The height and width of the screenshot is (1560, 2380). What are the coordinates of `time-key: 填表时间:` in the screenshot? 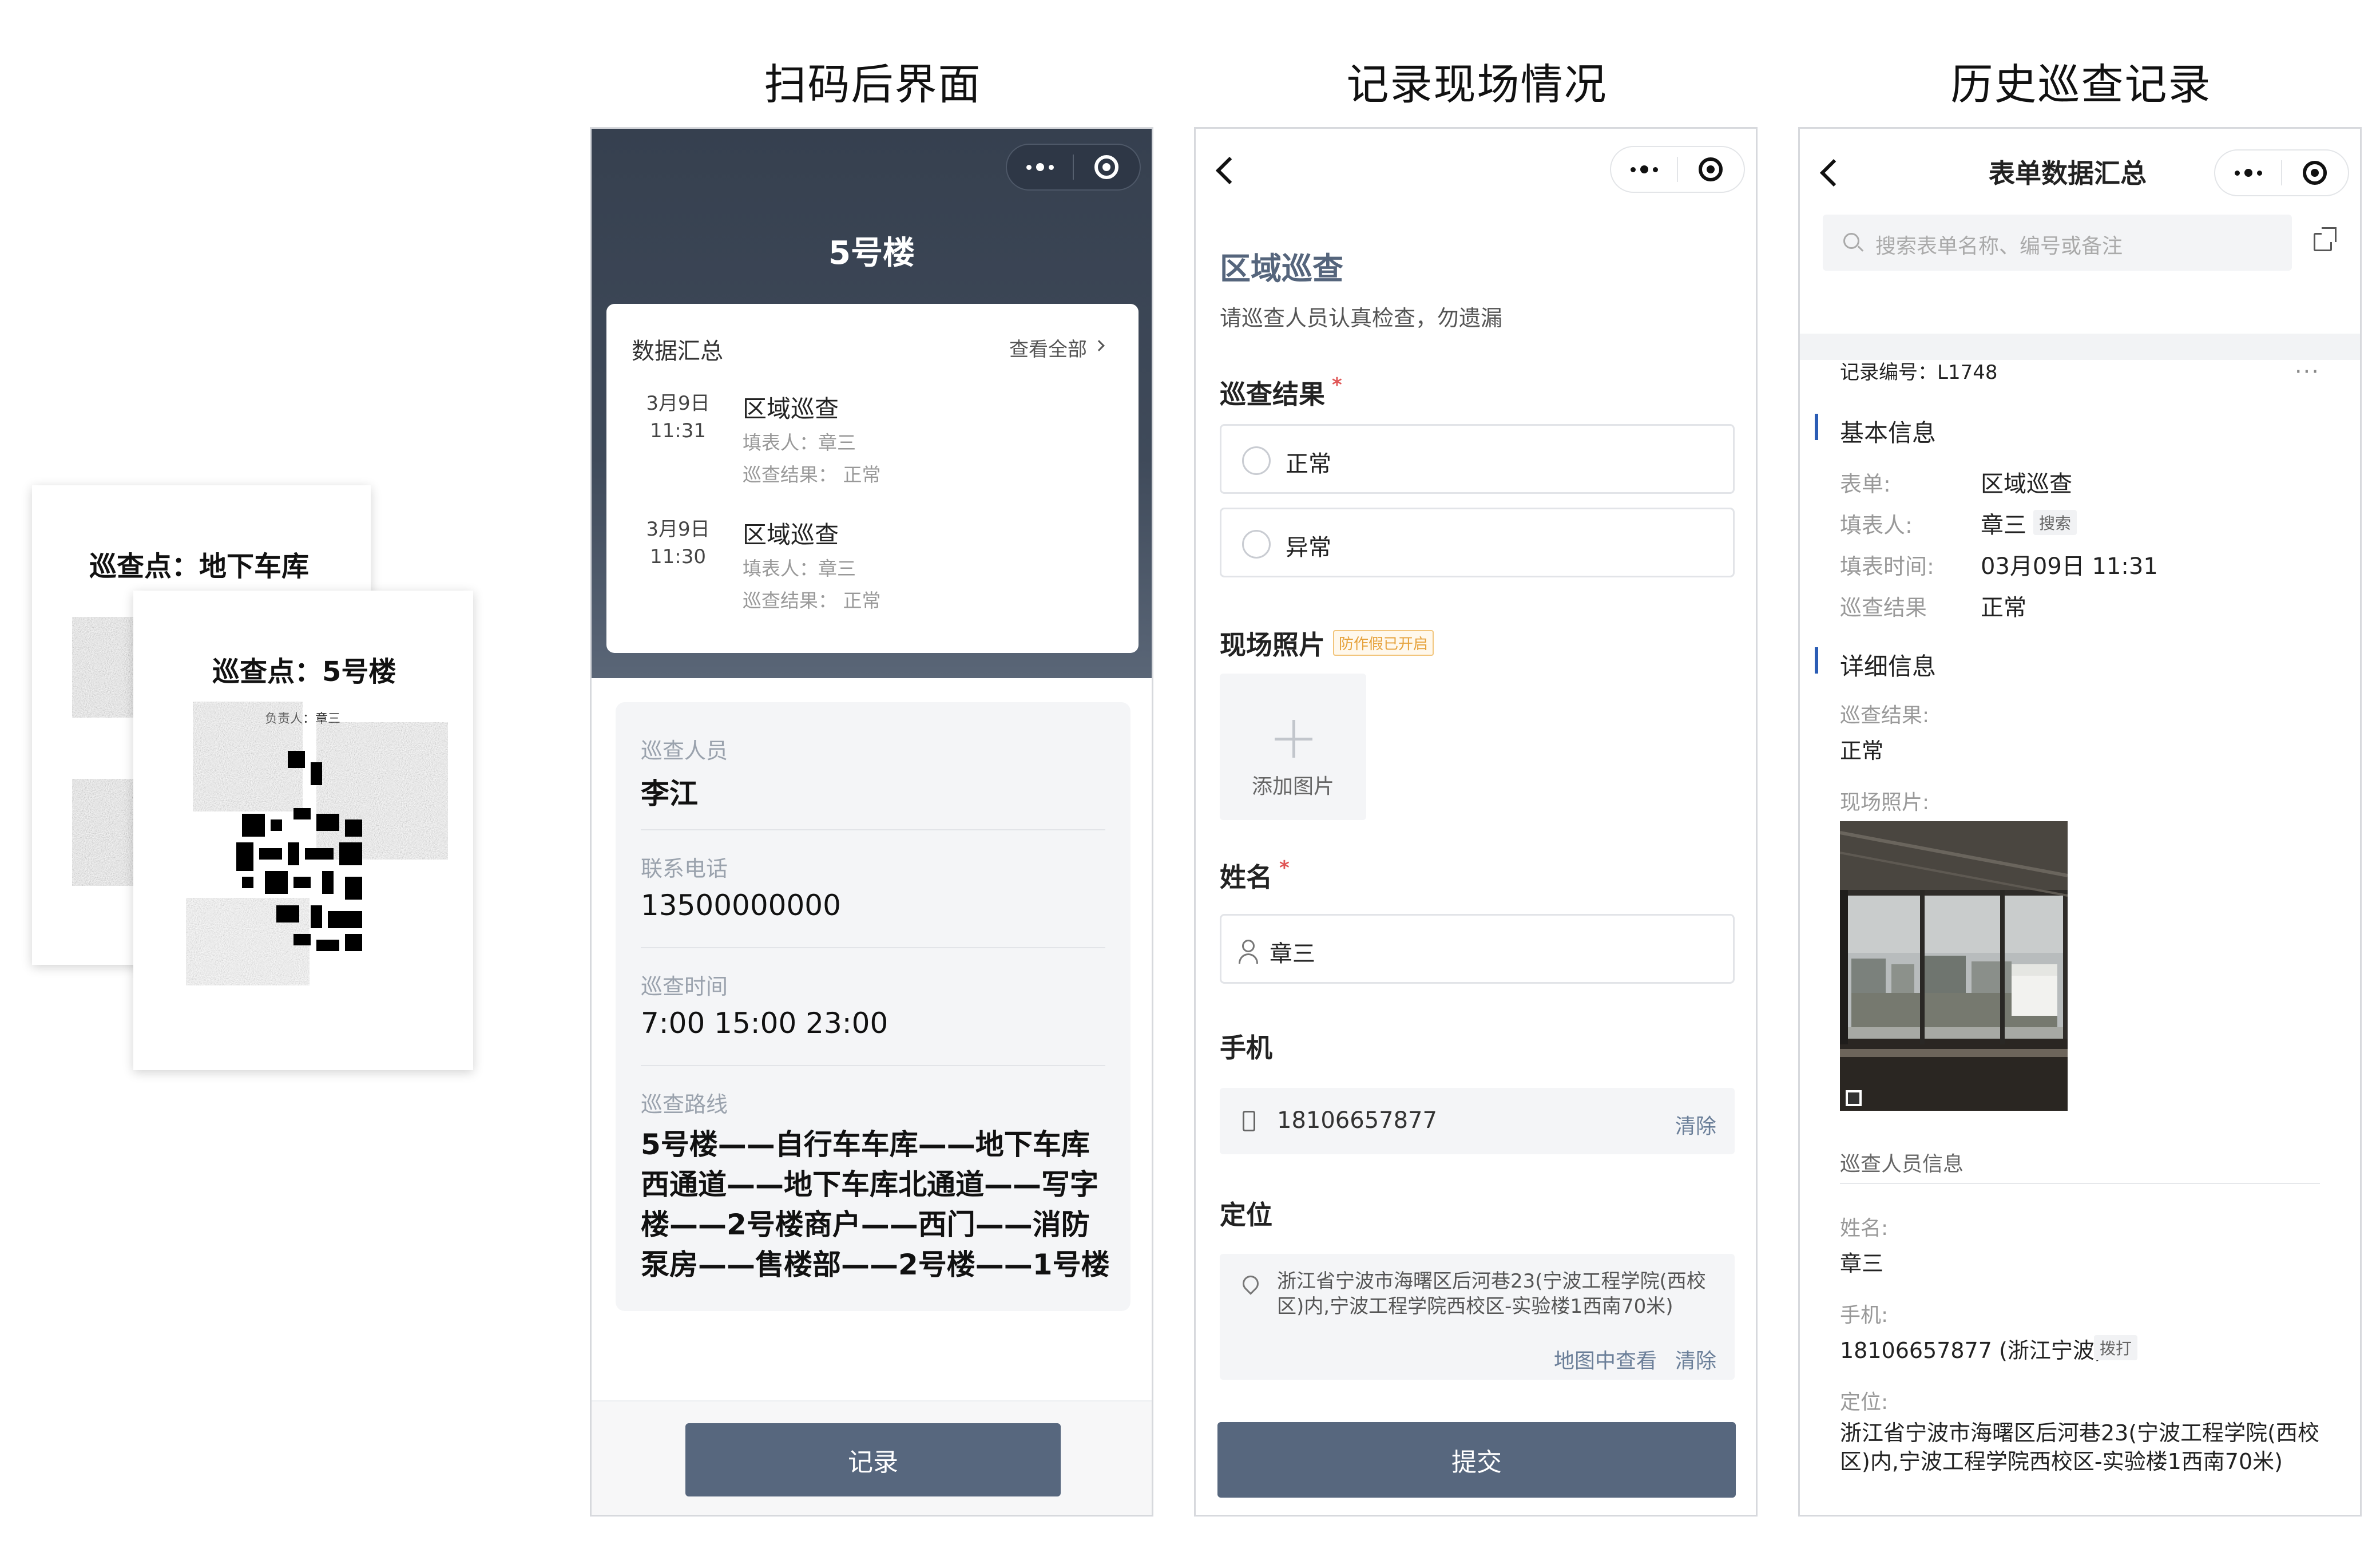 It's located at (1887, 566).